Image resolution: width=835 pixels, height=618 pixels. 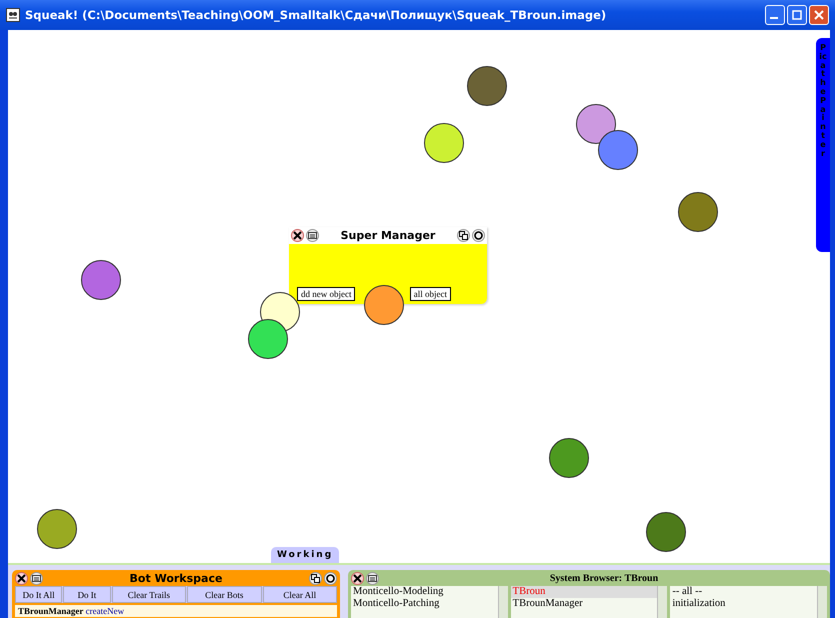 What do you see at coordinates (744, 604) in the screenshot?
I see `list-item: initialization` at bounding box center [744, 604].